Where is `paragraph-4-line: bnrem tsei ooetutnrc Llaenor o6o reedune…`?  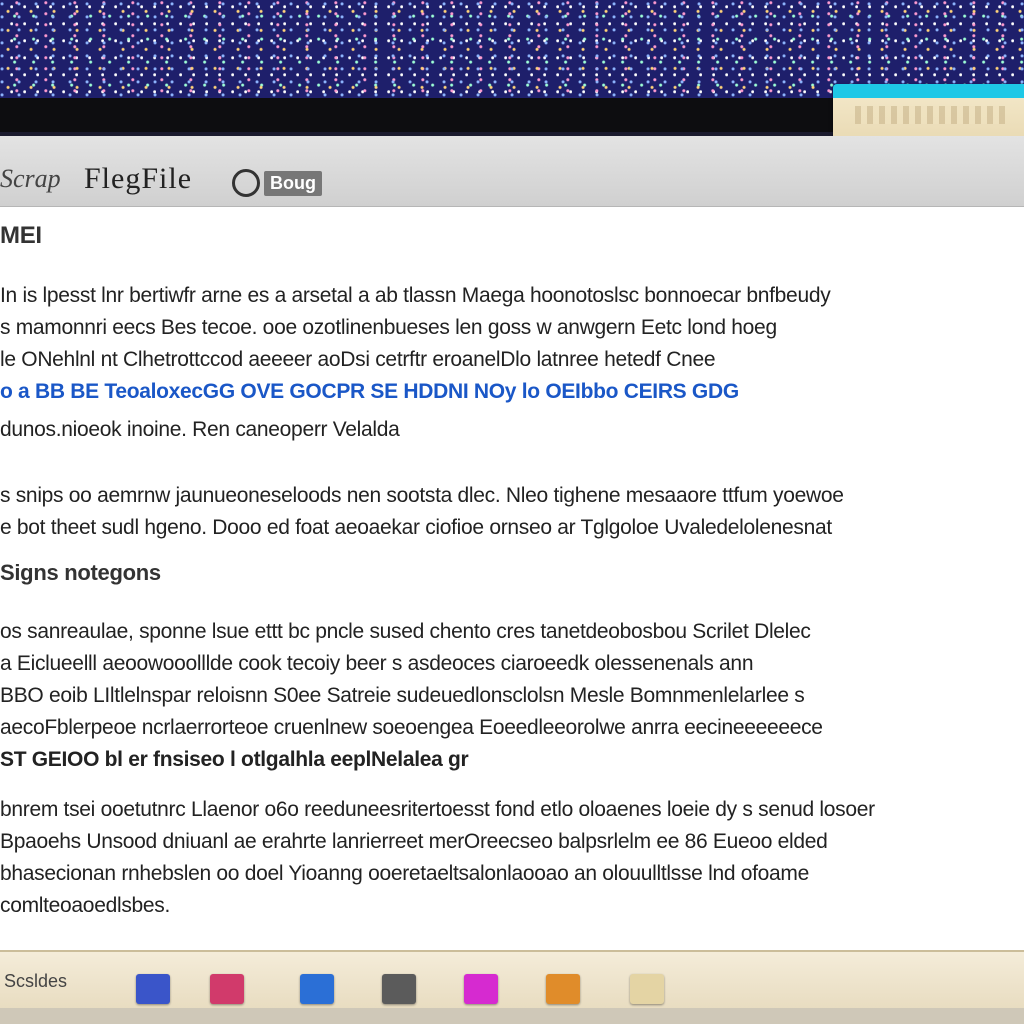
paragraph-4-line: bnrem tsei ooetutnrc Llaenor o6o reedune… is located at coordinates (437, 809).